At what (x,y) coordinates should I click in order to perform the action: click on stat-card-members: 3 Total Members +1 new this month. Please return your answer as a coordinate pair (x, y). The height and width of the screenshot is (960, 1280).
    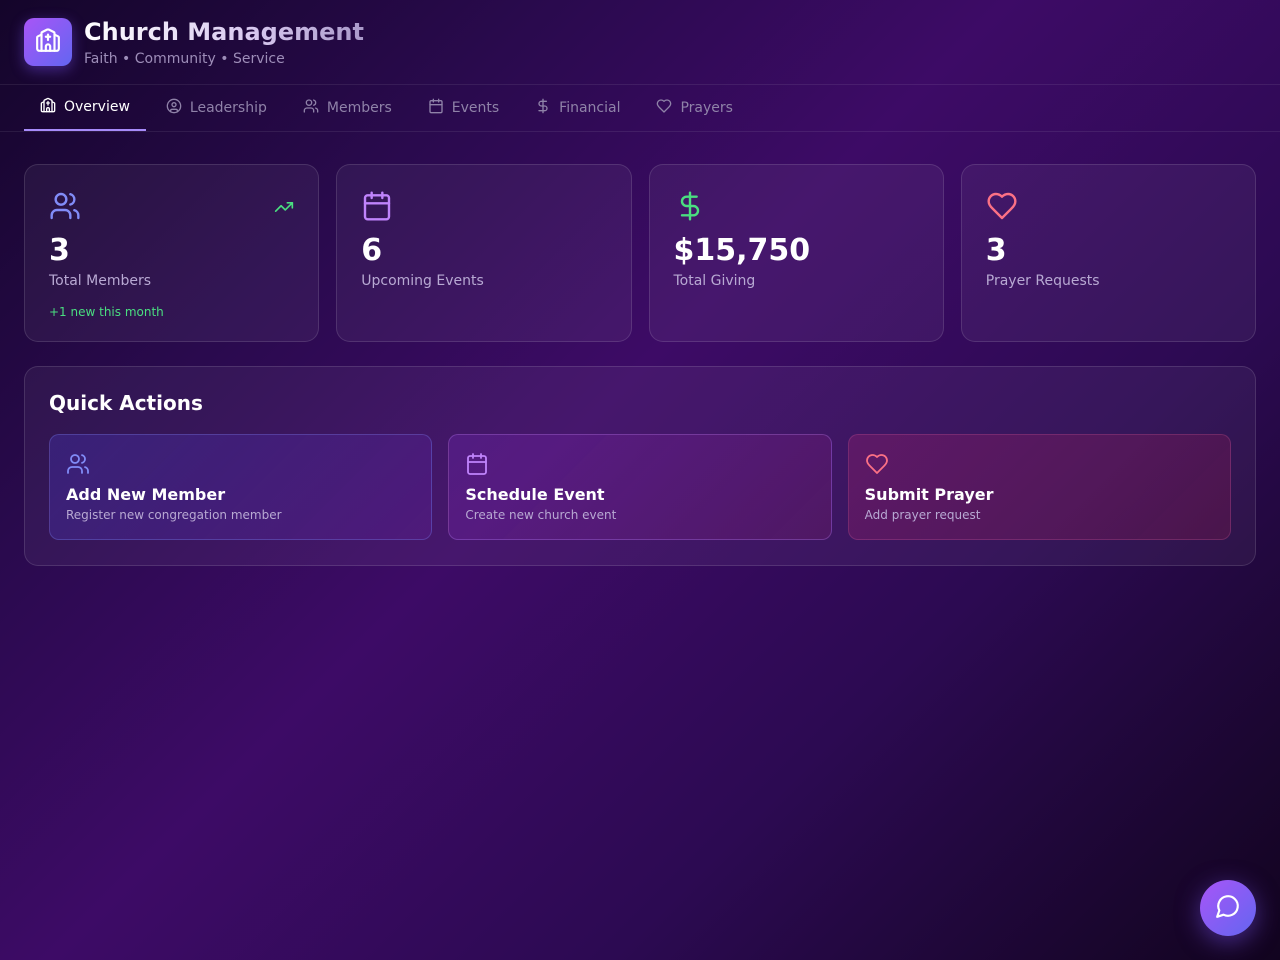
    Looking at the image, I should click on (172, 253).